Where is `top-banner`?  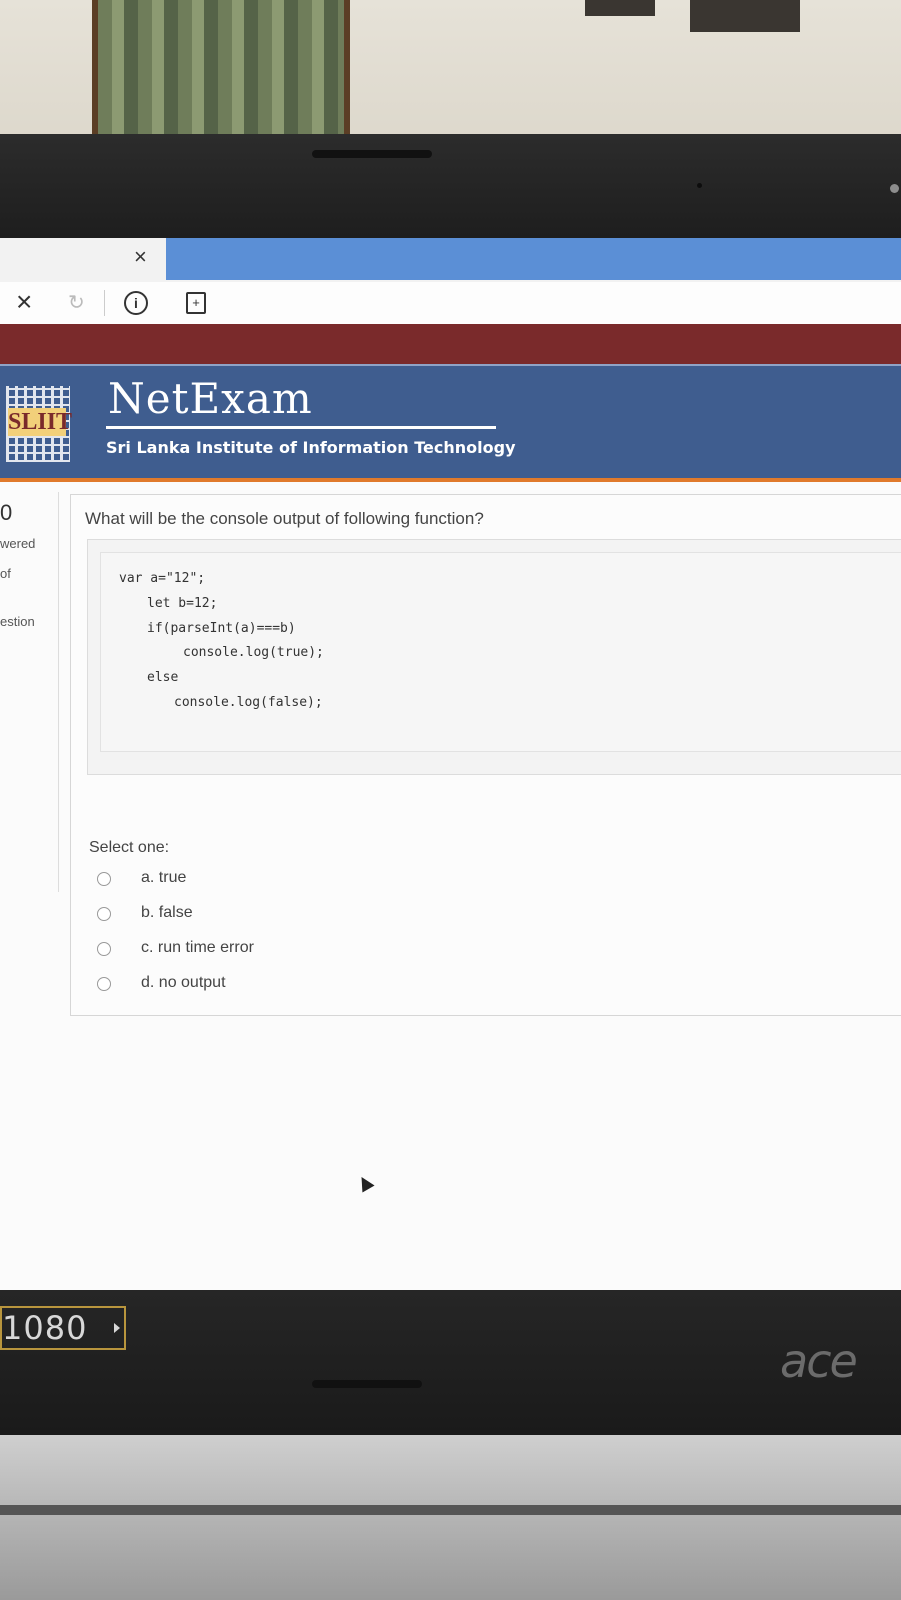
top-banner is located at coordinates (450, 344).